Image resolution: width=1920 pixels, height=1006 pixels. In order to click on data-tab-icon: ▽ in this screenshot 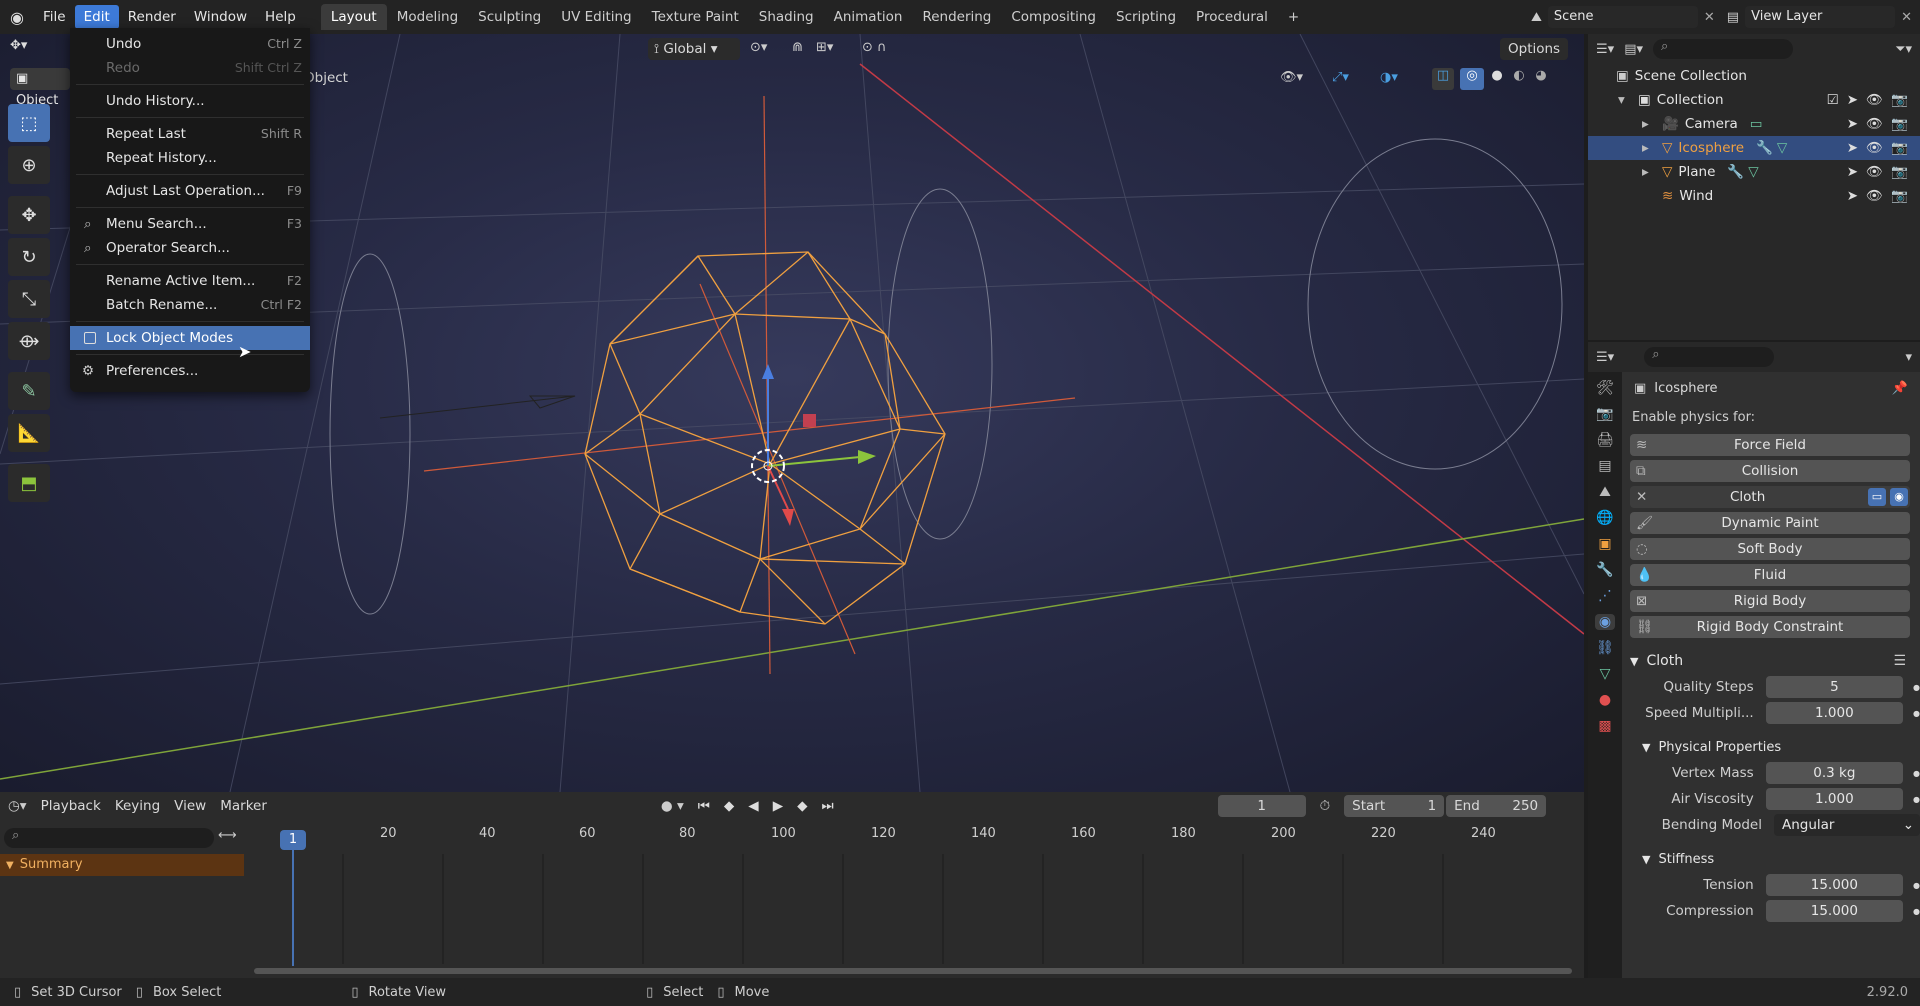, I will do `click(1605, 674)`.